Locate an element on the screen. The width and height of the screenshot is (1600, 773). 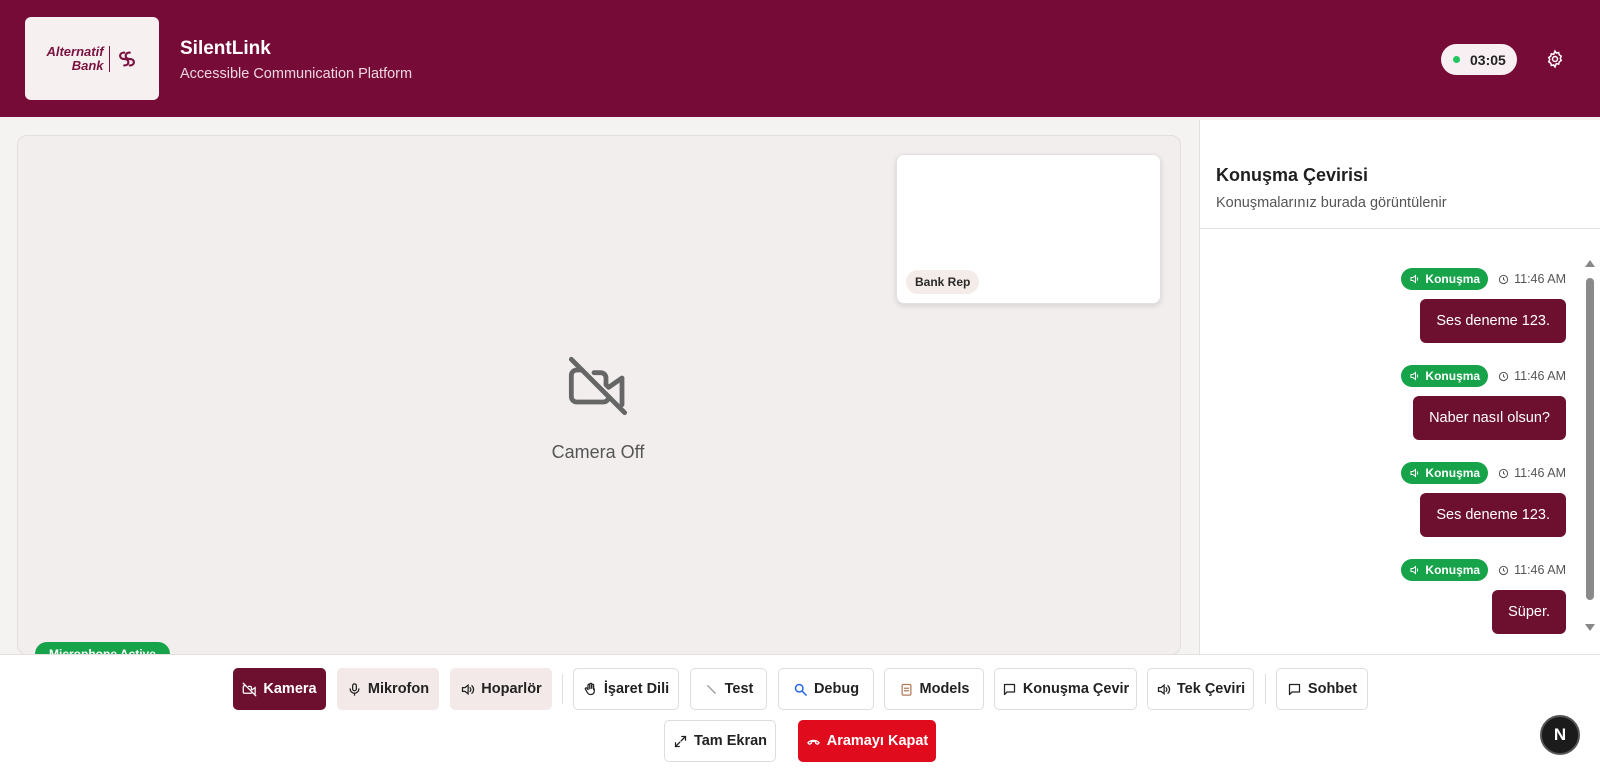
speaker-button: Hoparlör is located at coordinates (501, 689).